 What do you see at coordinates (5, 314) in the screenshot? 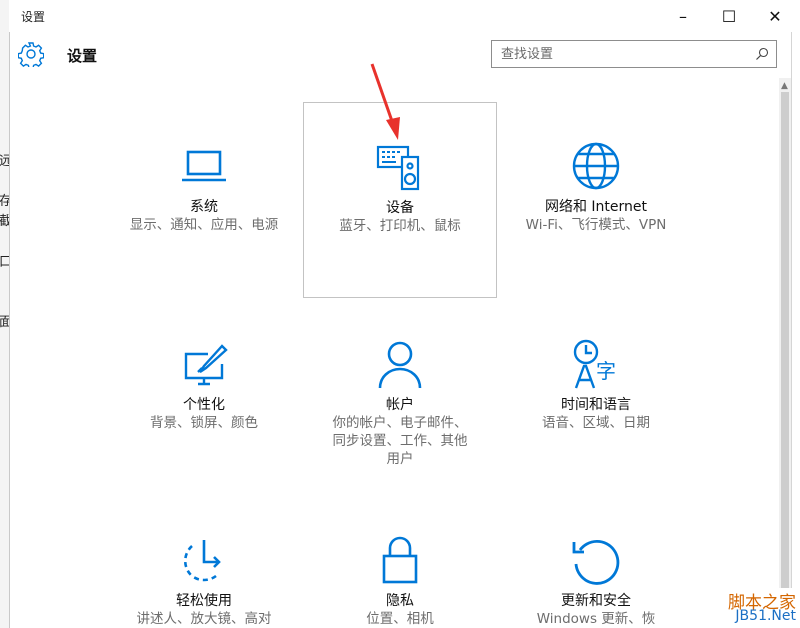
I see `background-window-edge: 远 存 截 口 面` at bounding box center [5, 314].